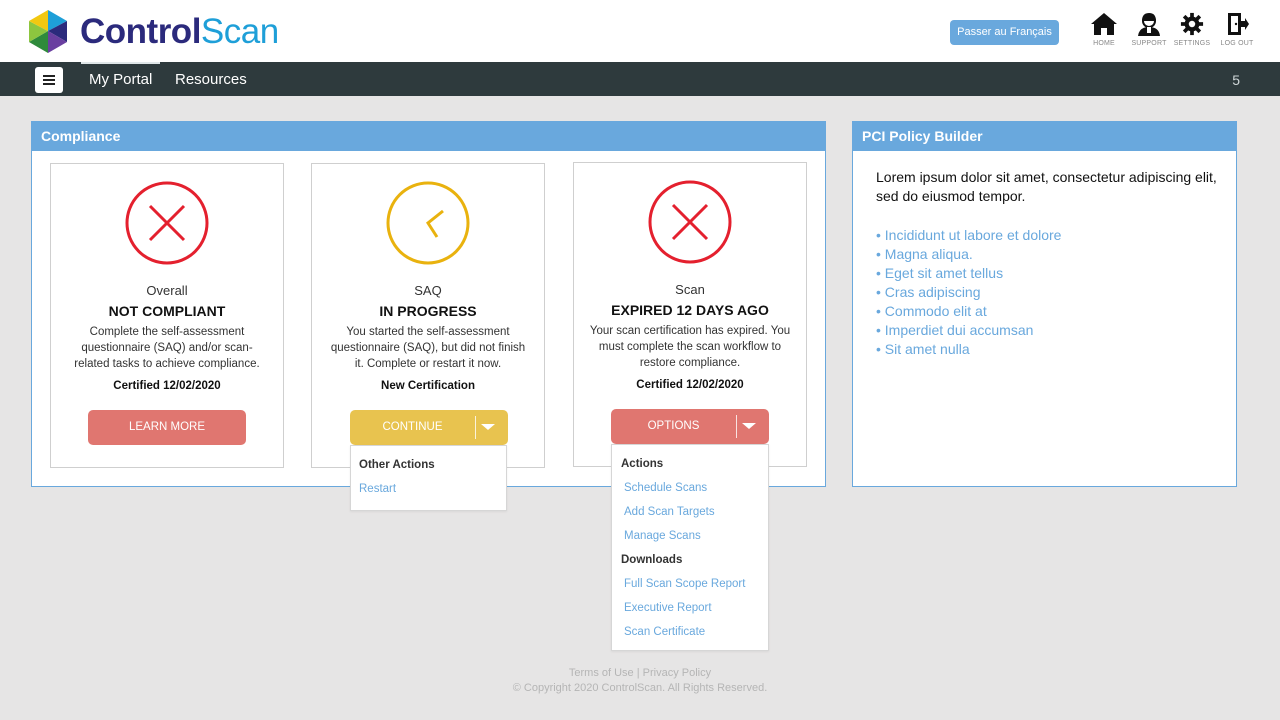 Image resolution: width=1280 pixels, height=720 pixels. I want to click on manage-scans-link: Manage Scans, so click(662, 536).